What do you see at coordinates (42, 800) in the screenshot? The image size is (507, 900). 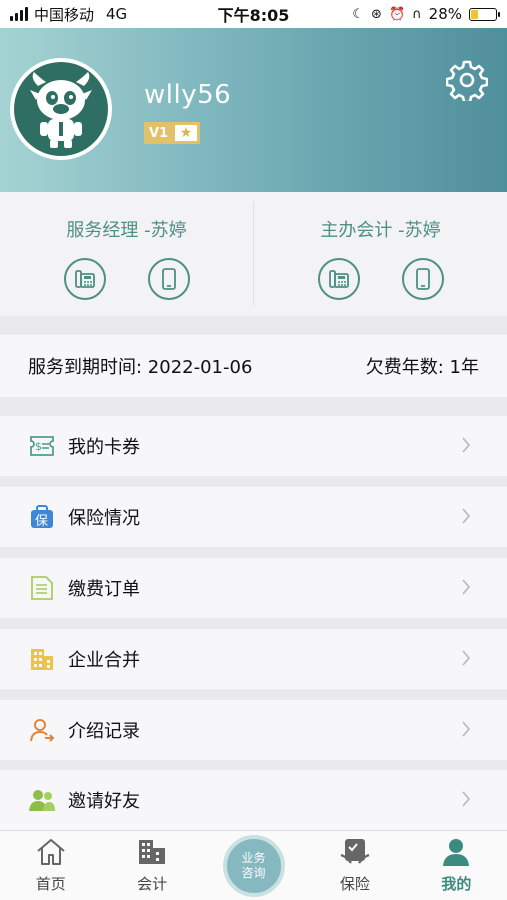 I see `friends-icon` at bounding box center [42, 800].